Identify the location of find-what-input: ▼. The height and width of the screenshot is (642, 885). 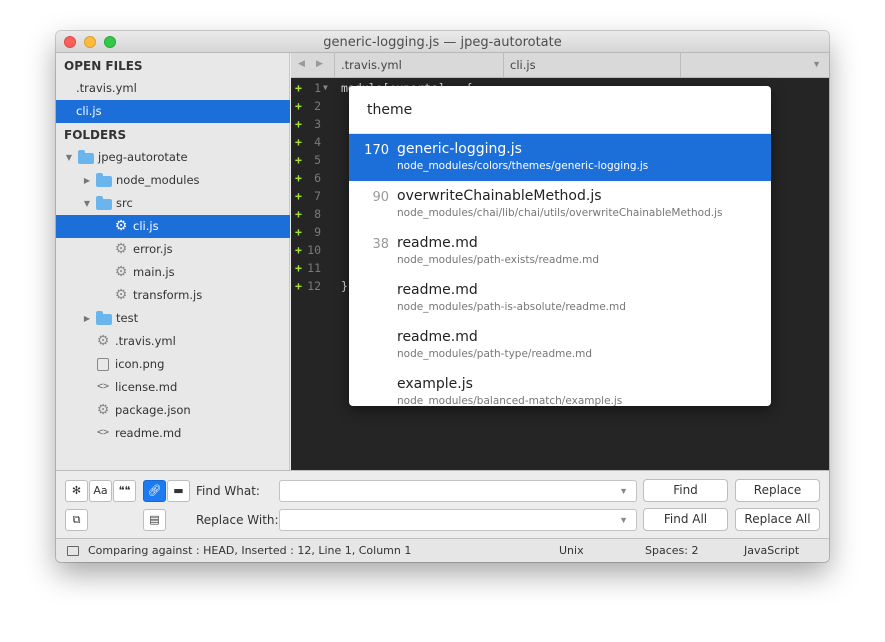
(458, 491).